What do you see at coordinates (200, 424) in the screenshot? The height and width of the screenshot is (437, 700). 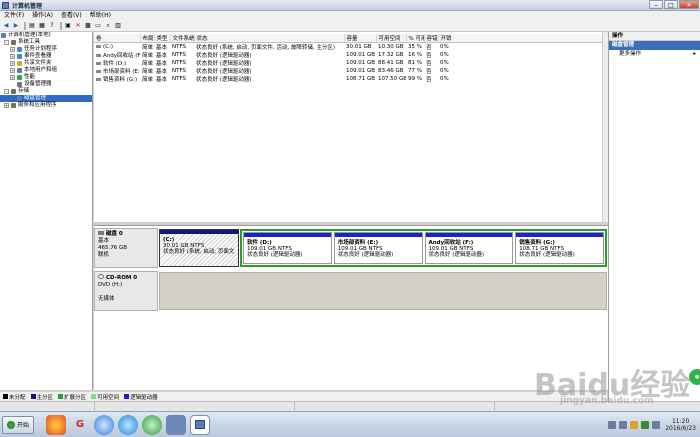 I see `taskbar-computer-management-icon` at bounding box center [200, 424].